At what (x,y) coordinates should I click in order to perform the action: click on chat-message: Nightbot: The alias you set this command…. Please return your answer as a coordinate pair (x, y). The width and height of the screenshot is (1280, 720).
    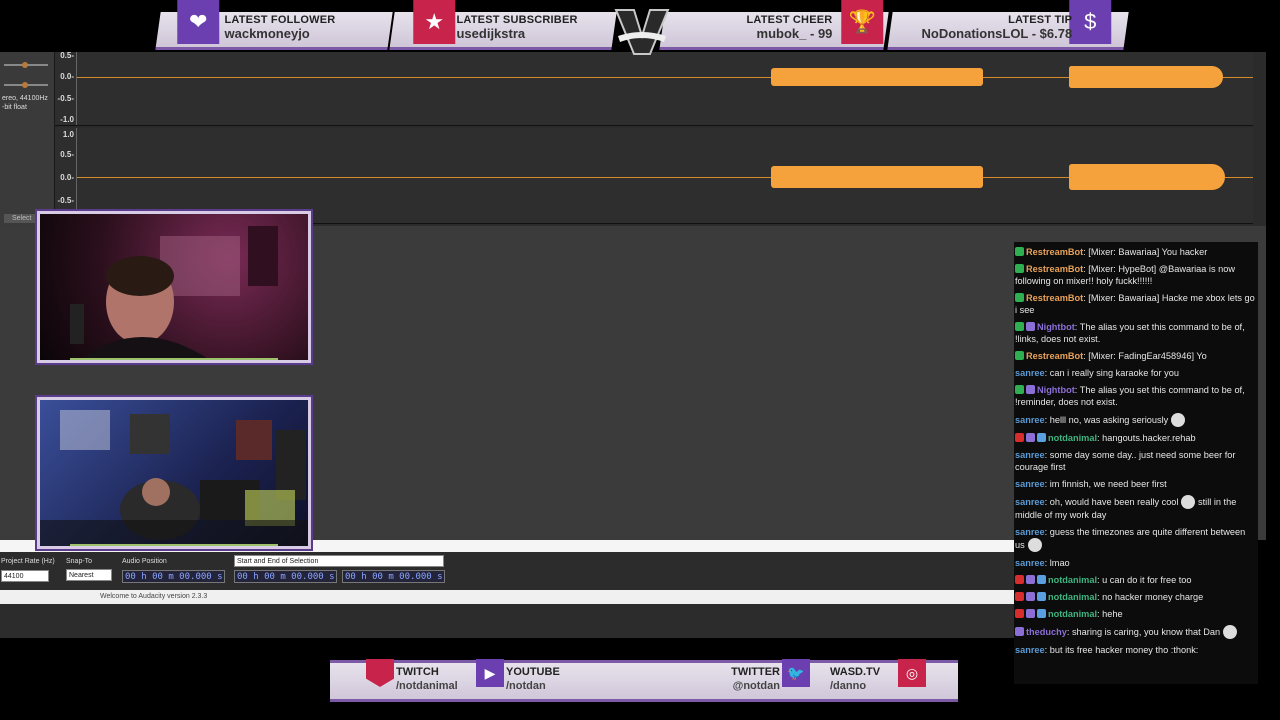
    Looking at the image, I should click on (1130, 333).